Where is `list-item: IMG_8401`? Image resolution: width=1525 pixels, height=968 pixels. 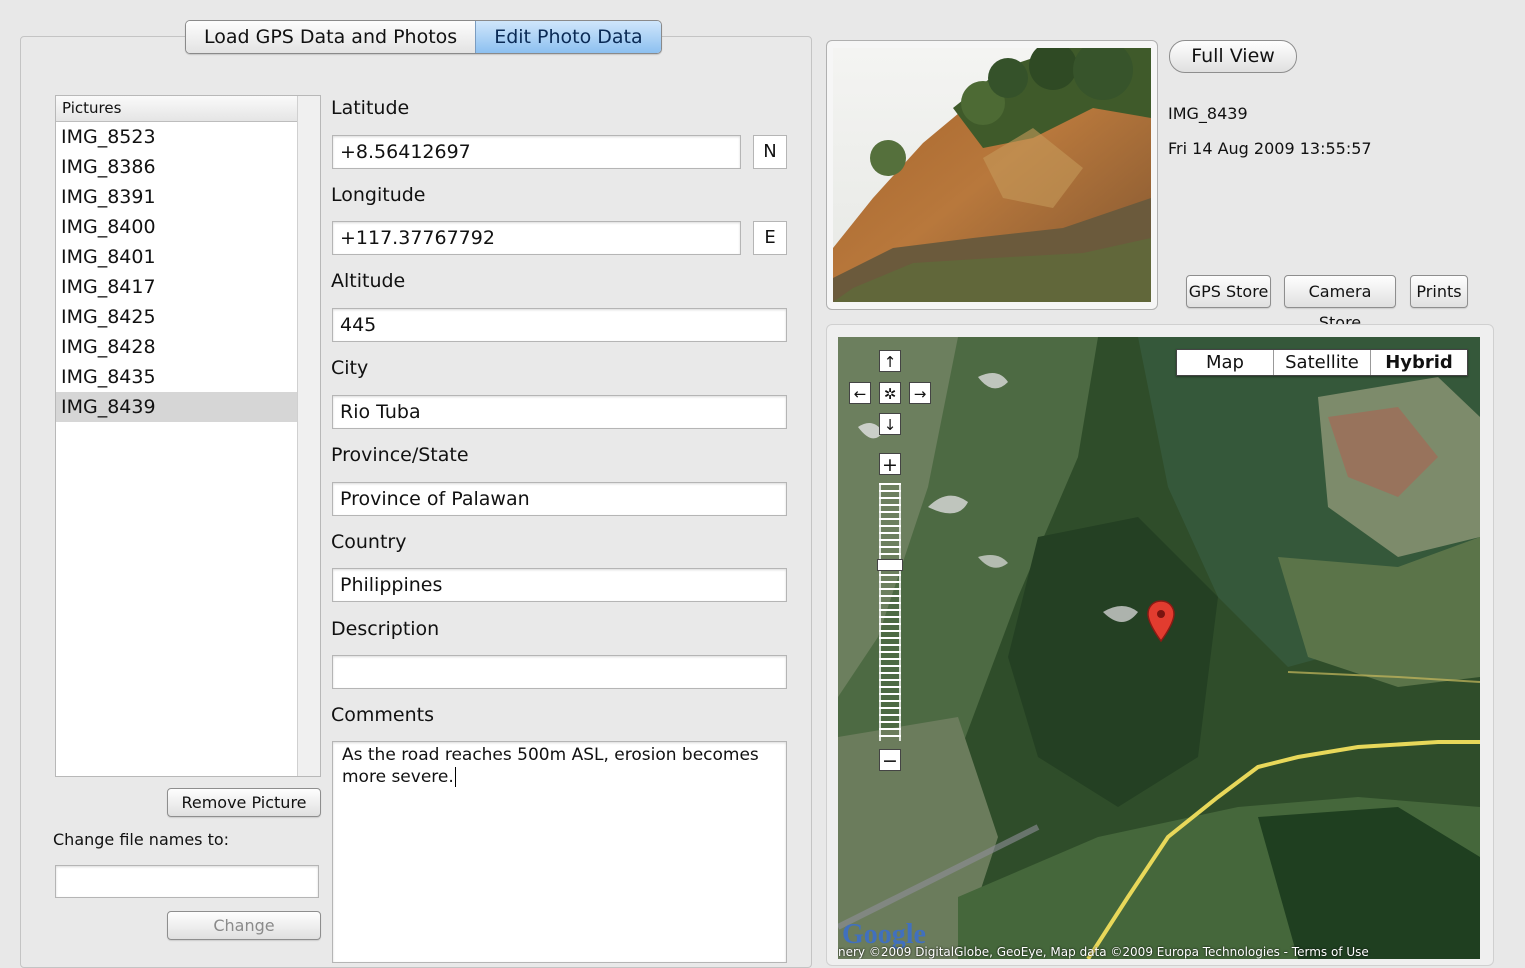 list-item: IMG_8401 is located at coordinates (176, 257).